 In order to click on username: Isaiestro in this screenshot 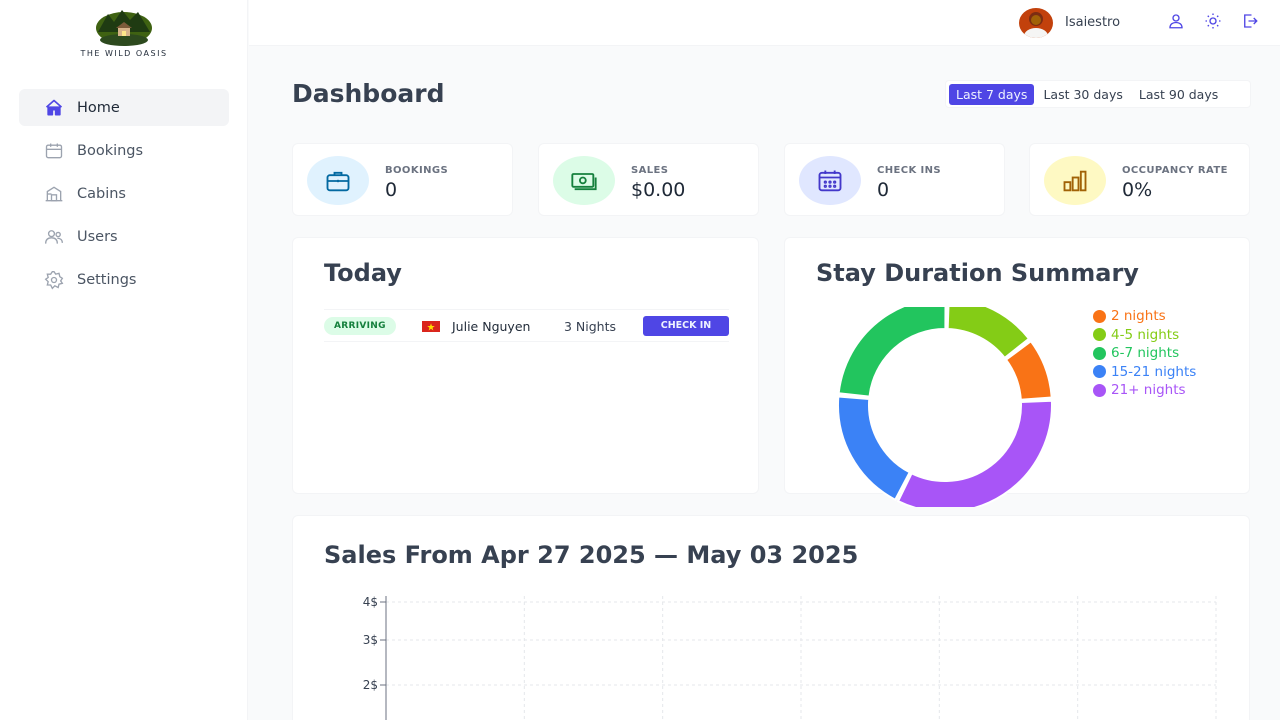, I will do `click(1093, 22)`.